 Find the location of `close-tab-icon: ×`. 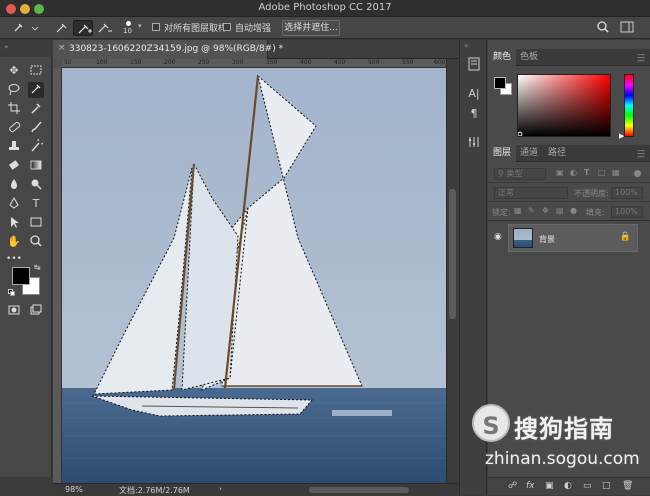

close-tab-icon: × is located at coordinates (62, 48).